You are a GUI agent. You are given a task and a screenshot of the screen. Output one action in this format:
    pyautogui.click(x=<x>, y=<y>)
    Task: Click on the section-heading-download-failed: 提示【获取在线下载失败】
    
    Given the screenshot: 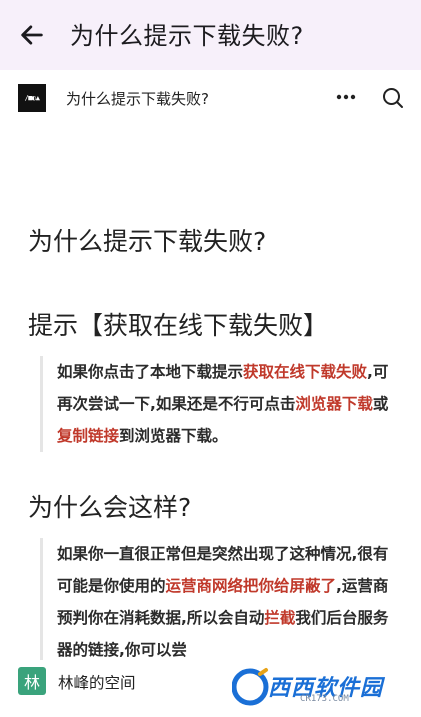 What is the action you would take?
    pyautogui.click(x=178, y=325)
    